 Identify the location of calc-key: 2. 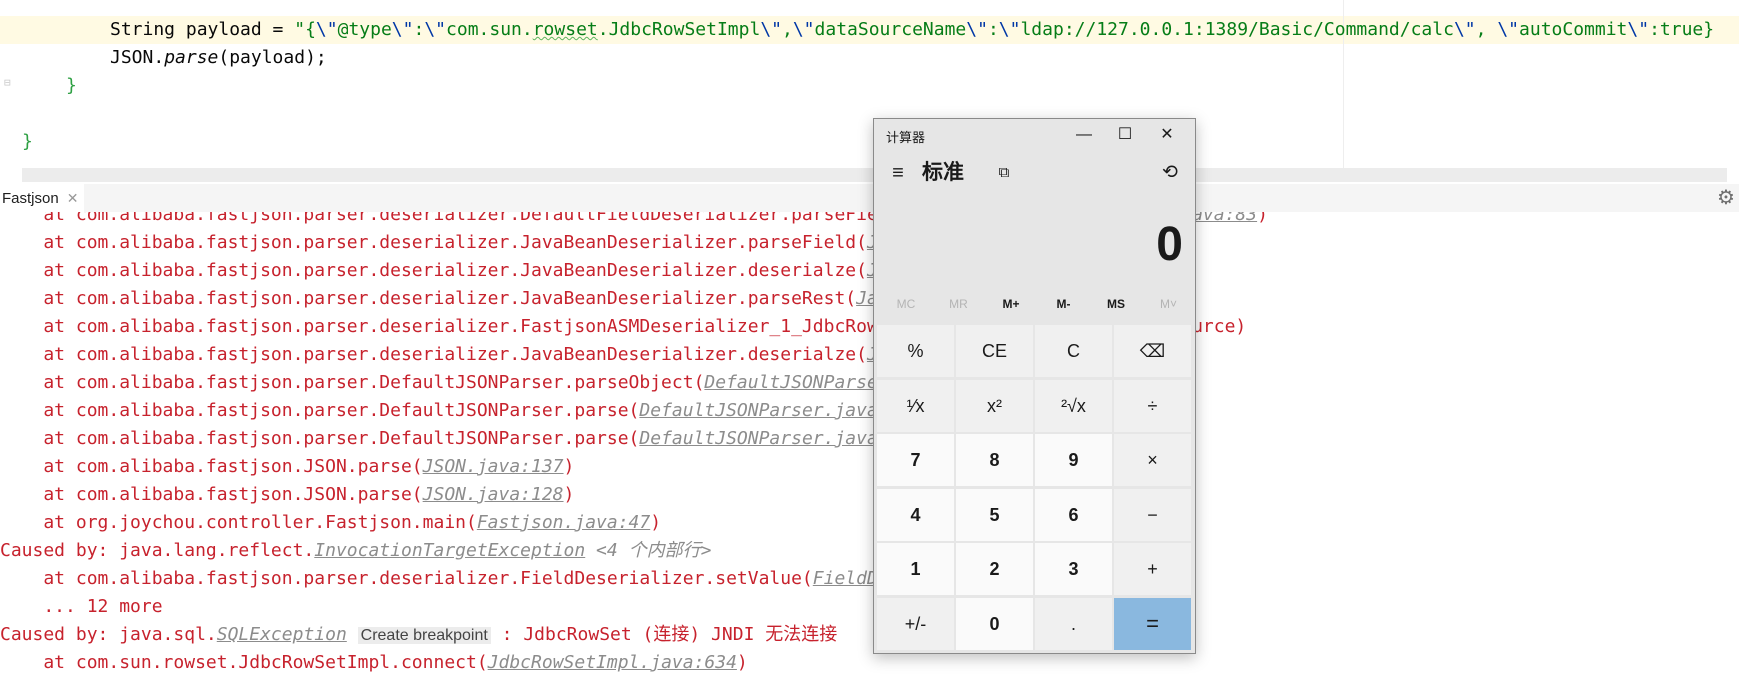
(994, 569).